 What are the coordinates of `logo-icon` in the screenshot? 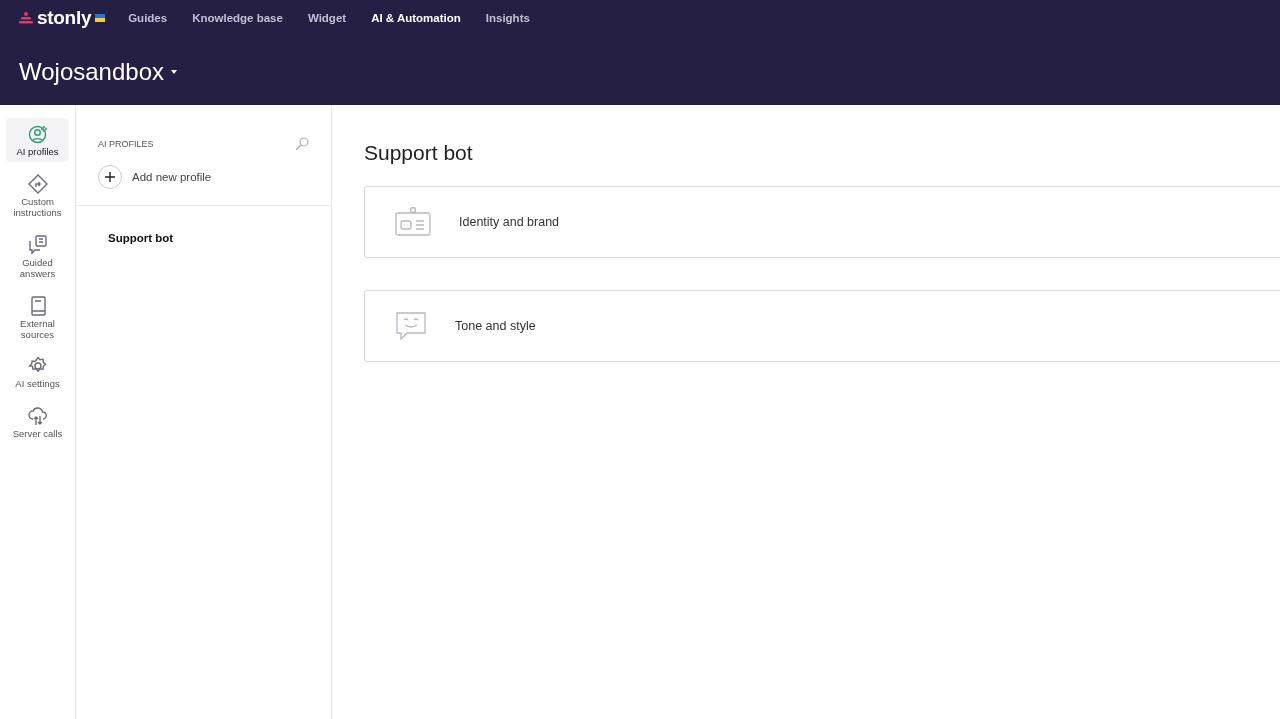 It's located at (26, 18).